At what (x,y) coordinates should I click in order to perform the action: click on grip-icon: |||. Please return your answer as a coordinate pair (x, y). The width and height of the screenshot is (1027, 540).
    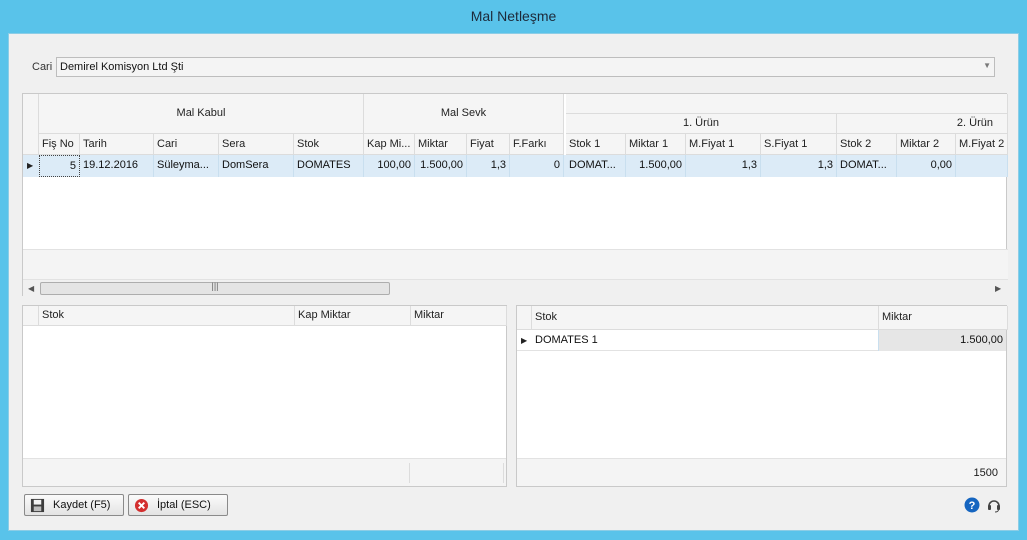
    Looking at the image, I should click on (215, 286).